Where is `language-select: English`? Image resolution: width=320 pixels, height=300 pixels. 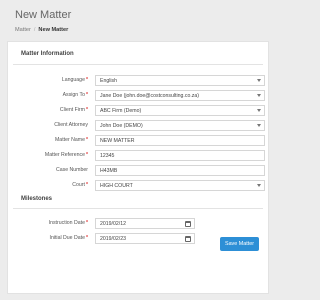
language-select: English is located at coordinates (180, 80).